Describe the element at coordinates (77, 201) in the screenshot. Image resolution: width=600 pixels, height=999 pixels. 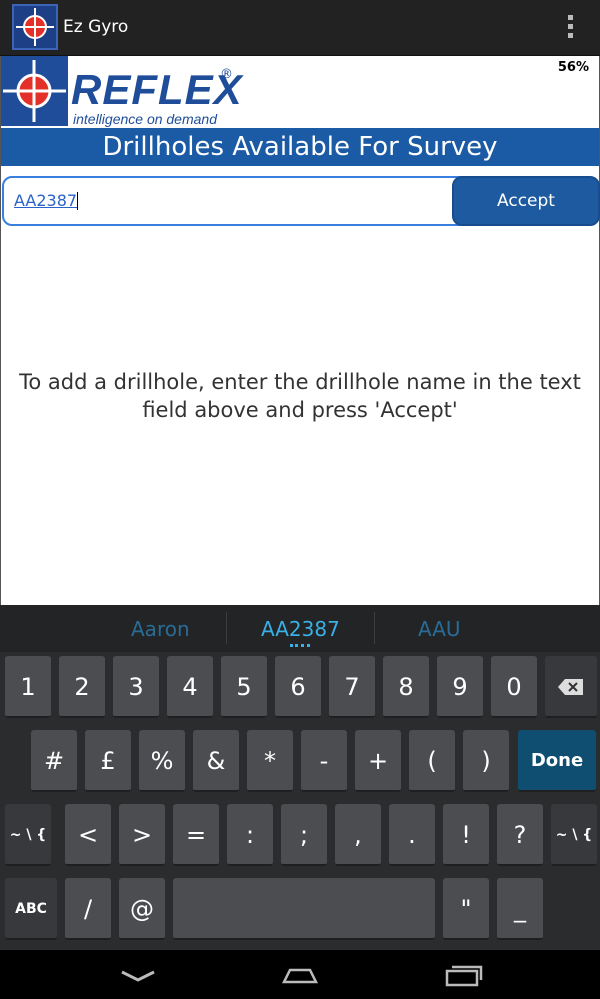
I see `text-caret` at that location.